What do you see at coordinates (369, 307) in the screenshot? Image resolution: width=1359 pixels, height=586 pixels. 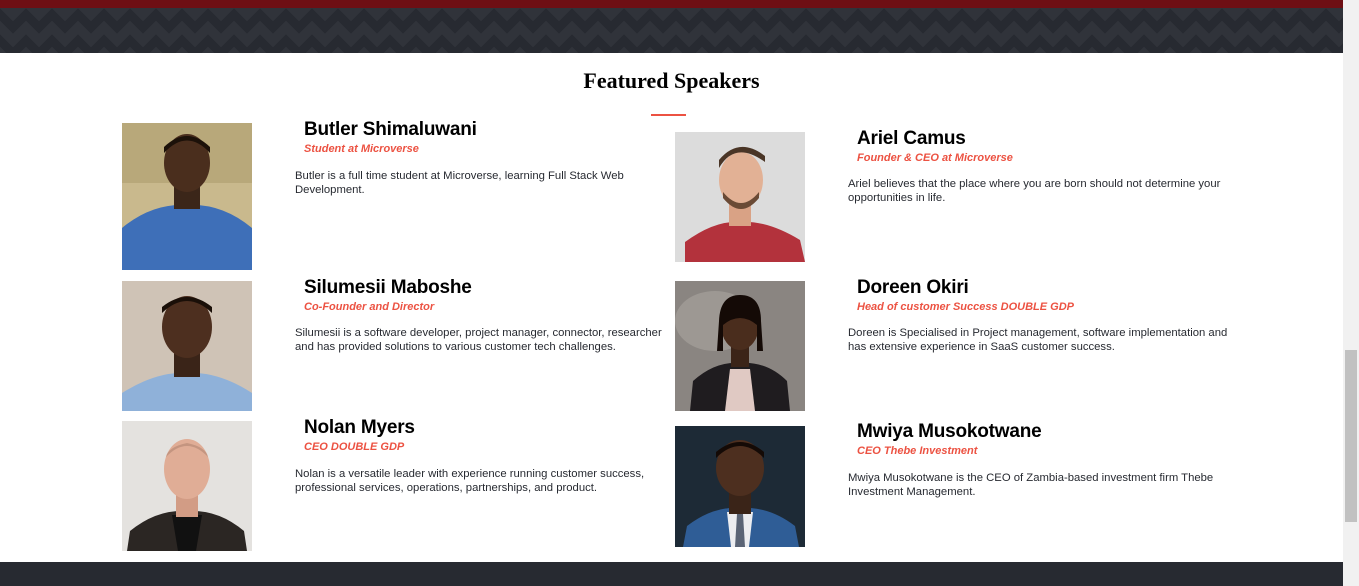 I see `speaker-role: Co-Founder and Director` at bounding box center [369, 307].